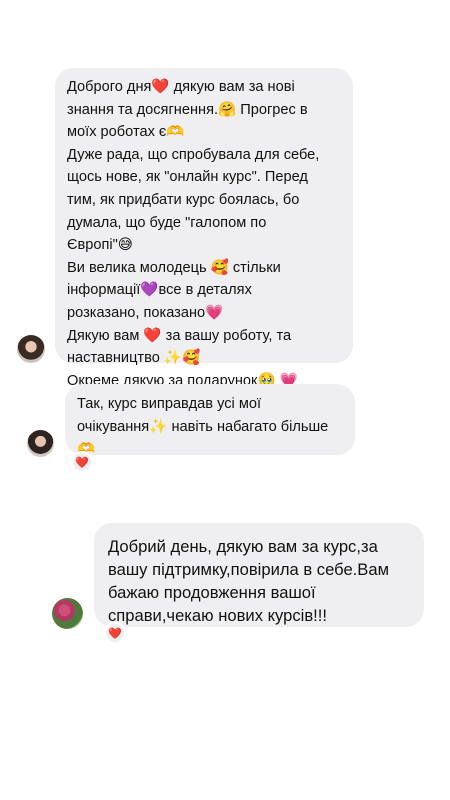 The height and width of the screenshot is (800, 450). What do you see at coordinates (145, 312) in the screenshot?
I see `message-line: розказано, показано💗` at bounding box center [145, 312].